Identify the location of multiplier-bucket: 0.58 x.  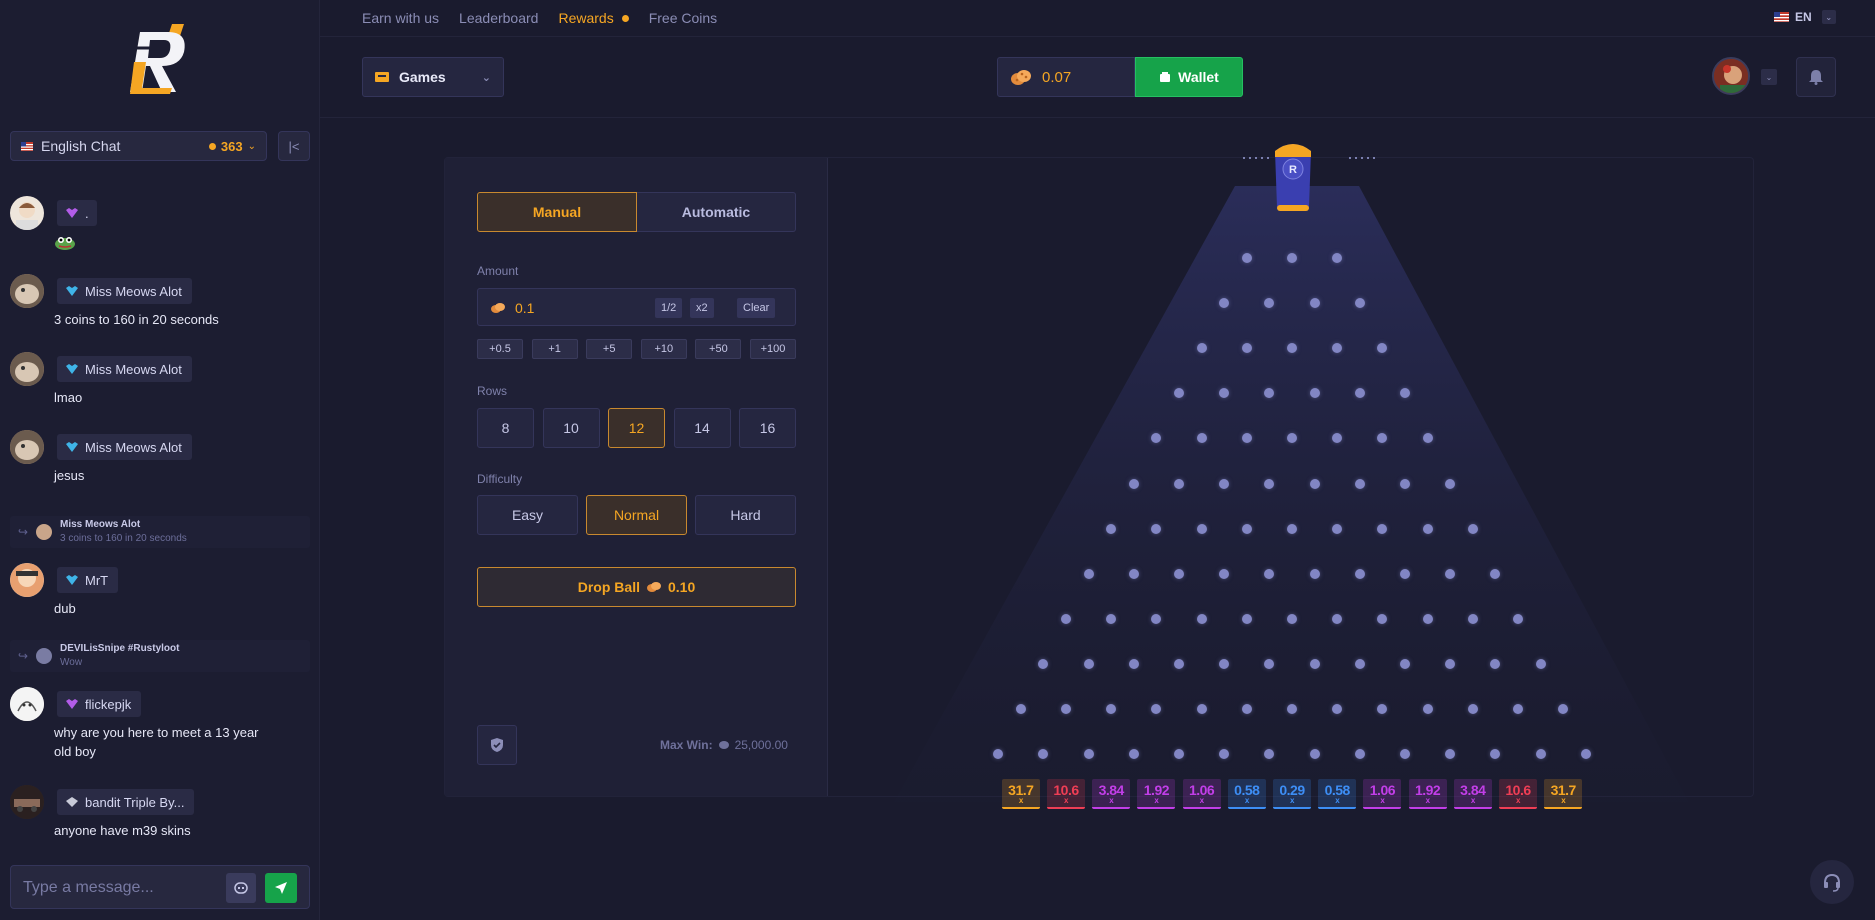
(1337, 794).